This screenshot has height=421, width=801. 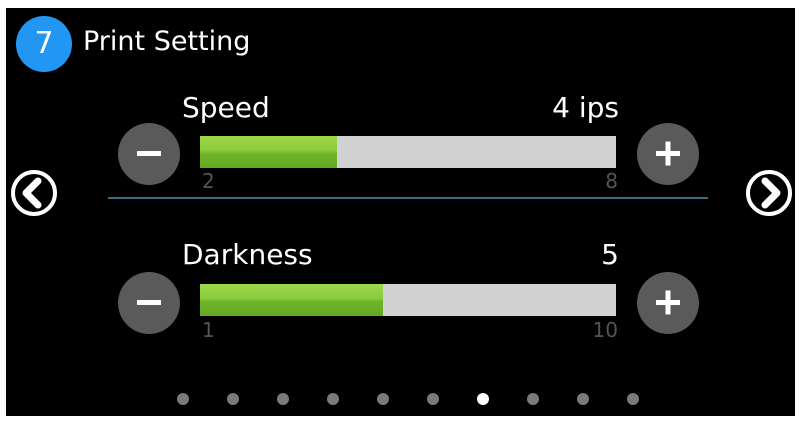 I want to click on previous-page-button, so click(x=34, y=193).